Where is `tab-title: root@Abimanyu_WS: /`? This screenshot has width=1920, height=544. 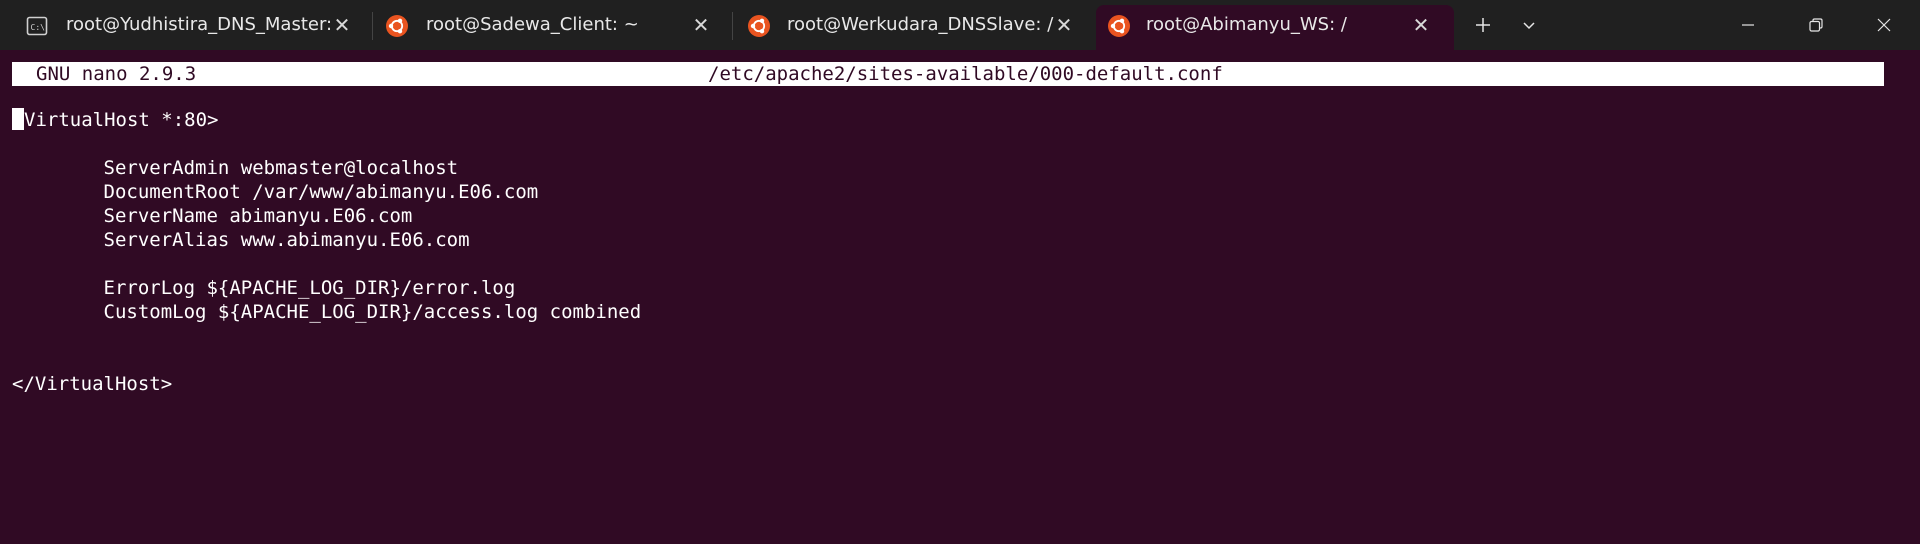 tab-title: root@Abimanyu_WS: / is located at coordinates (1246, 24).